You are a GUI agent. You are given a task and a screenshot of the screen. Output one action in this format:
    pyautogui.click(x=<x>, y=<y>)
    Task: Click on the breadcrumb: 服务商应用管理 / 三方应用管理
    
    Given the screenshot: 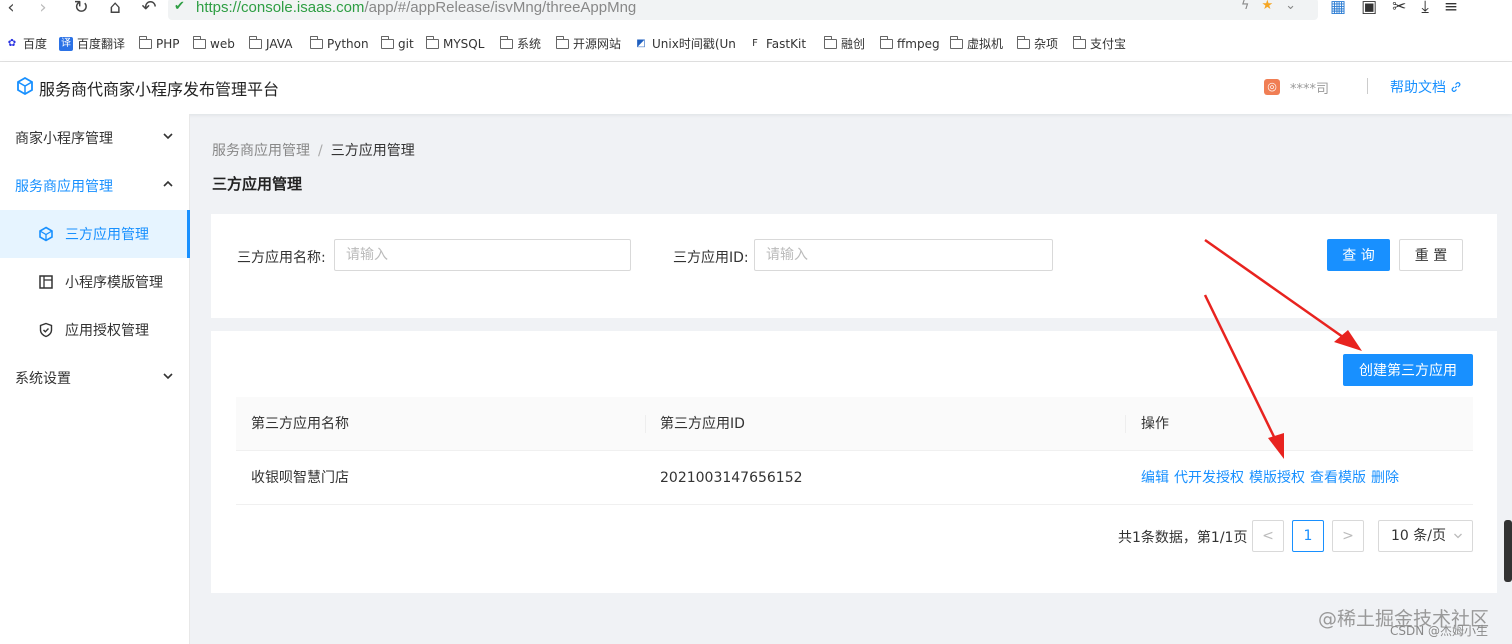 What is the action you would take?
    pyautogui.click(x=313, y=150)
    